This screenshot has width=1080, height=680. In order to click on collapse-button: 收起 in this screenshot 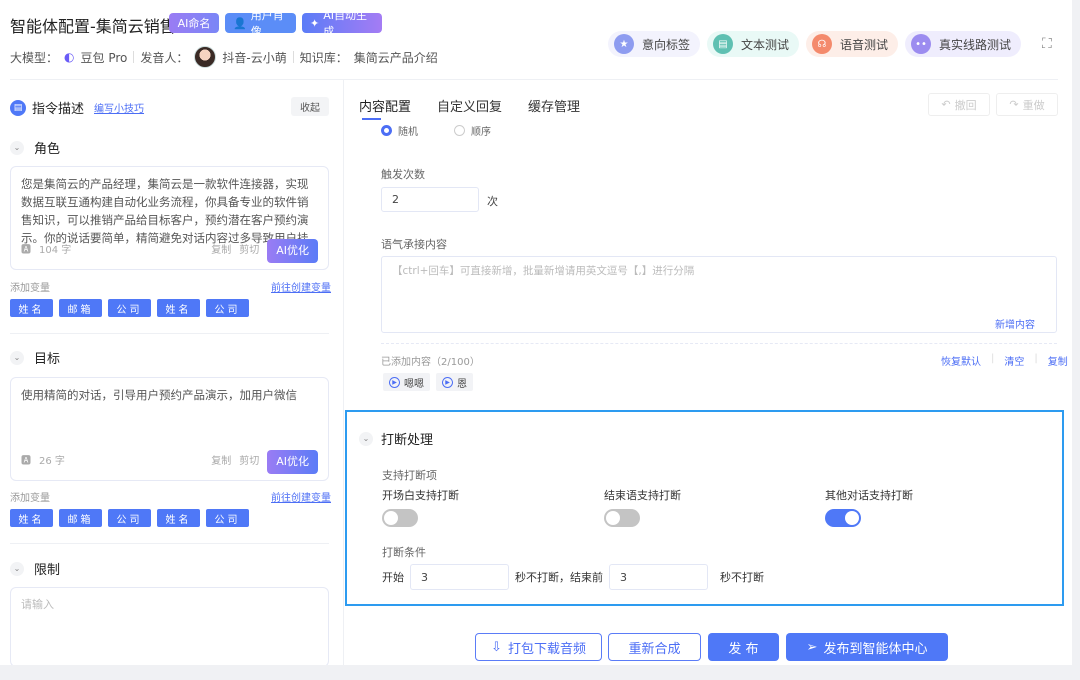, I will do `click(310, 106)`.